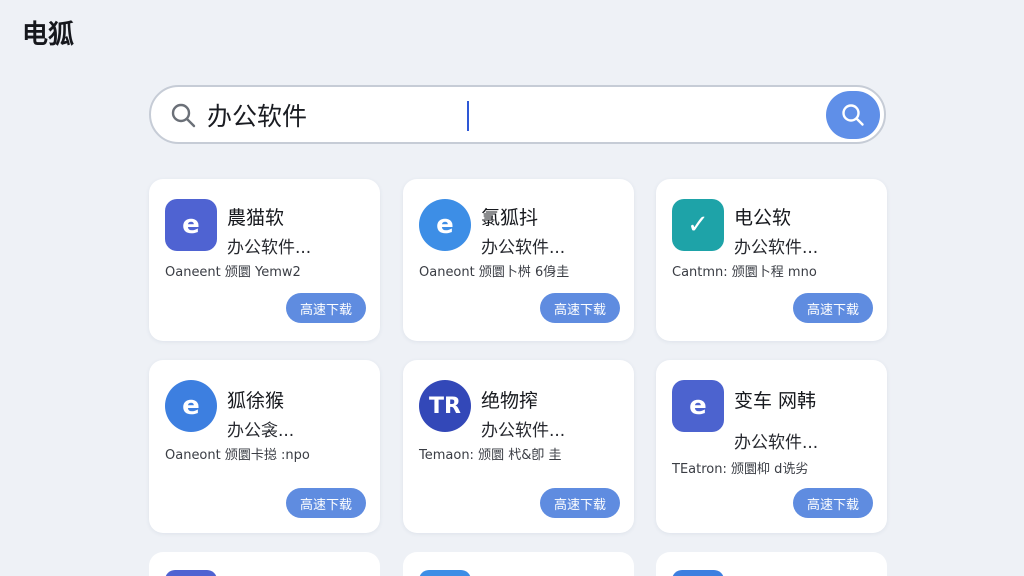 The image size is (1024, 576). Describe the element at coordinates (264, 446) in the screenshot. I see `app-card: e 狐徐猴 办公衾... Oaneont 颁圜卡搃 :npo 高速下载` at that location.